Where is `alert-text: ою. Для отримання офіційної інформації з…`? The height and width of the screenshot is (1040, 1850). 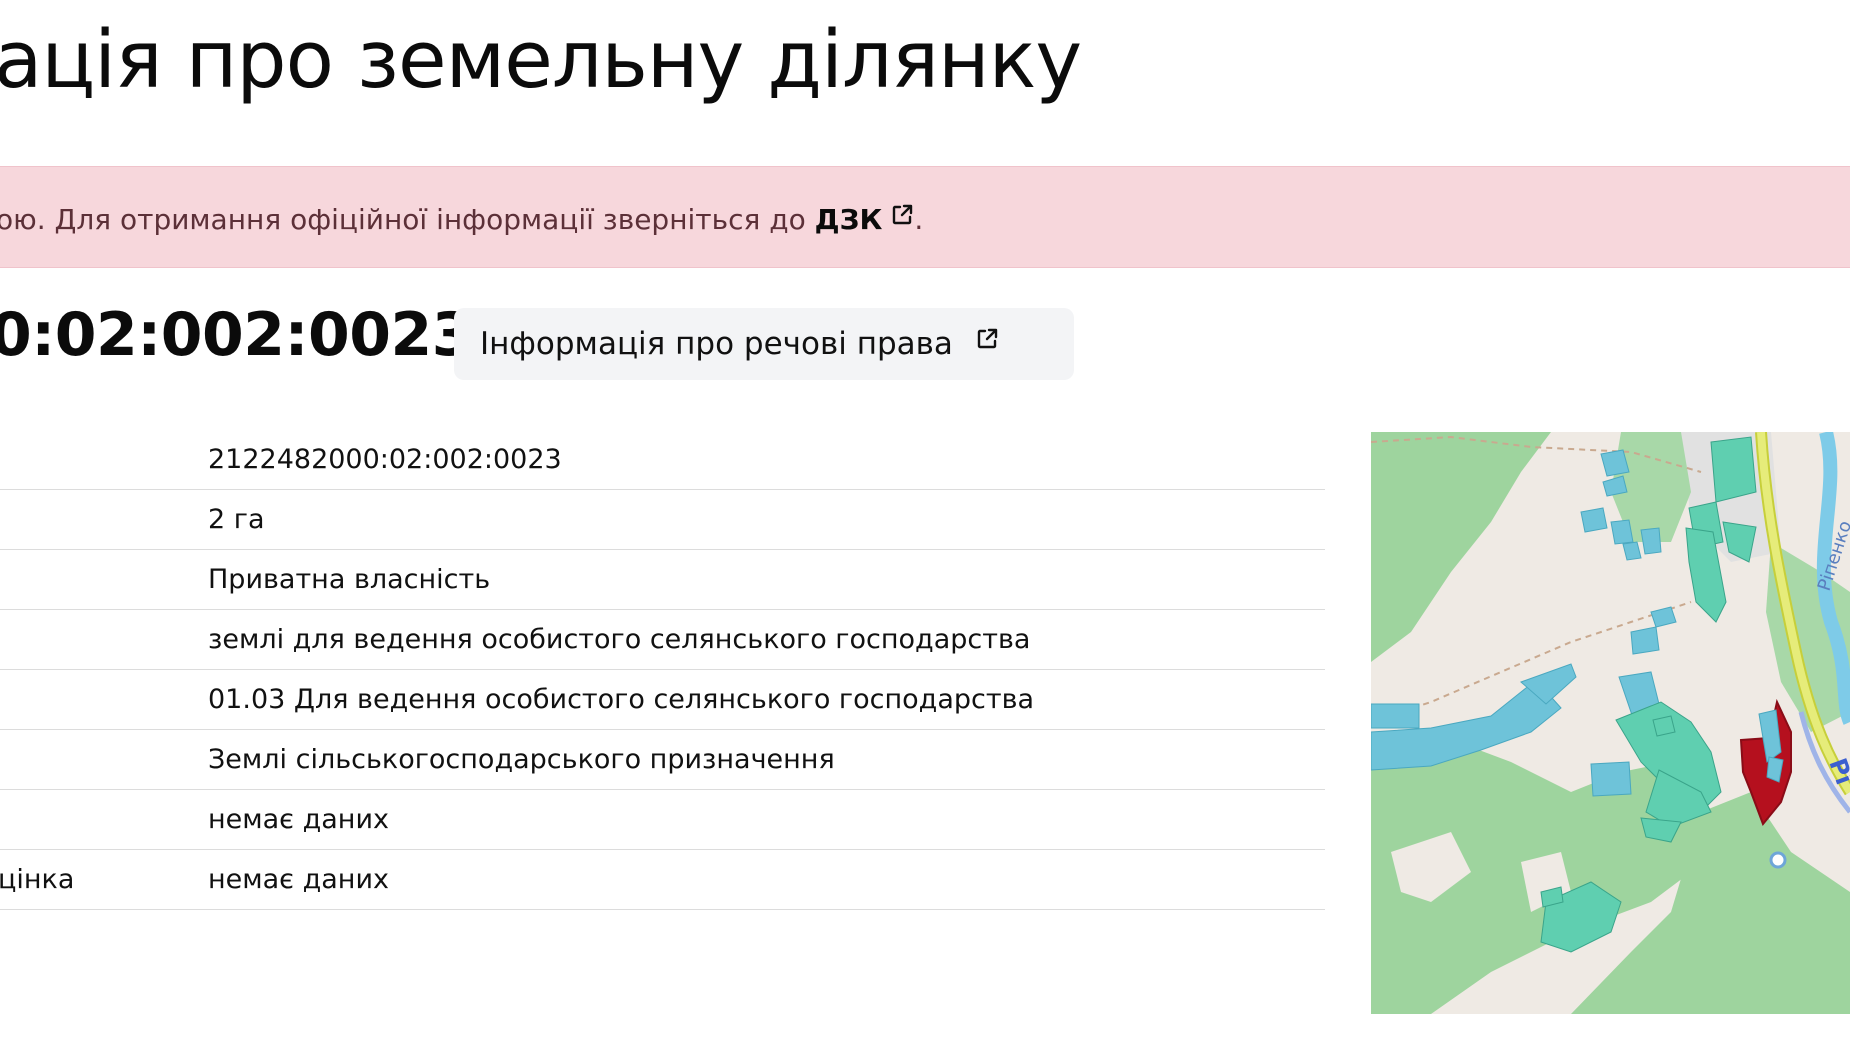
alert-text: ою. Для отримання офіційної інформації з… is located at coordinates (407, 219).